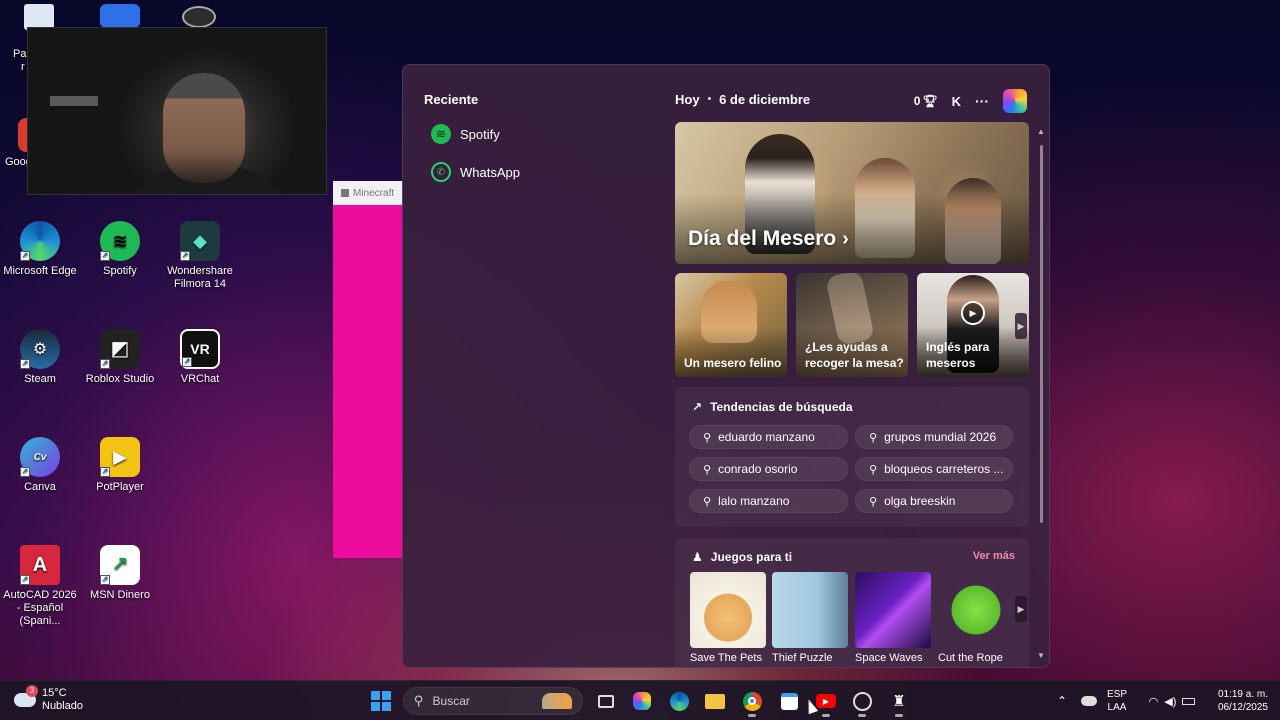 Image resolution: width=1280 pixels, height=720 pixels. What do you see at coordinates (1041, 334) in the screenshot?
I see `scroll-thumb` at bounding box center [1041, 334].